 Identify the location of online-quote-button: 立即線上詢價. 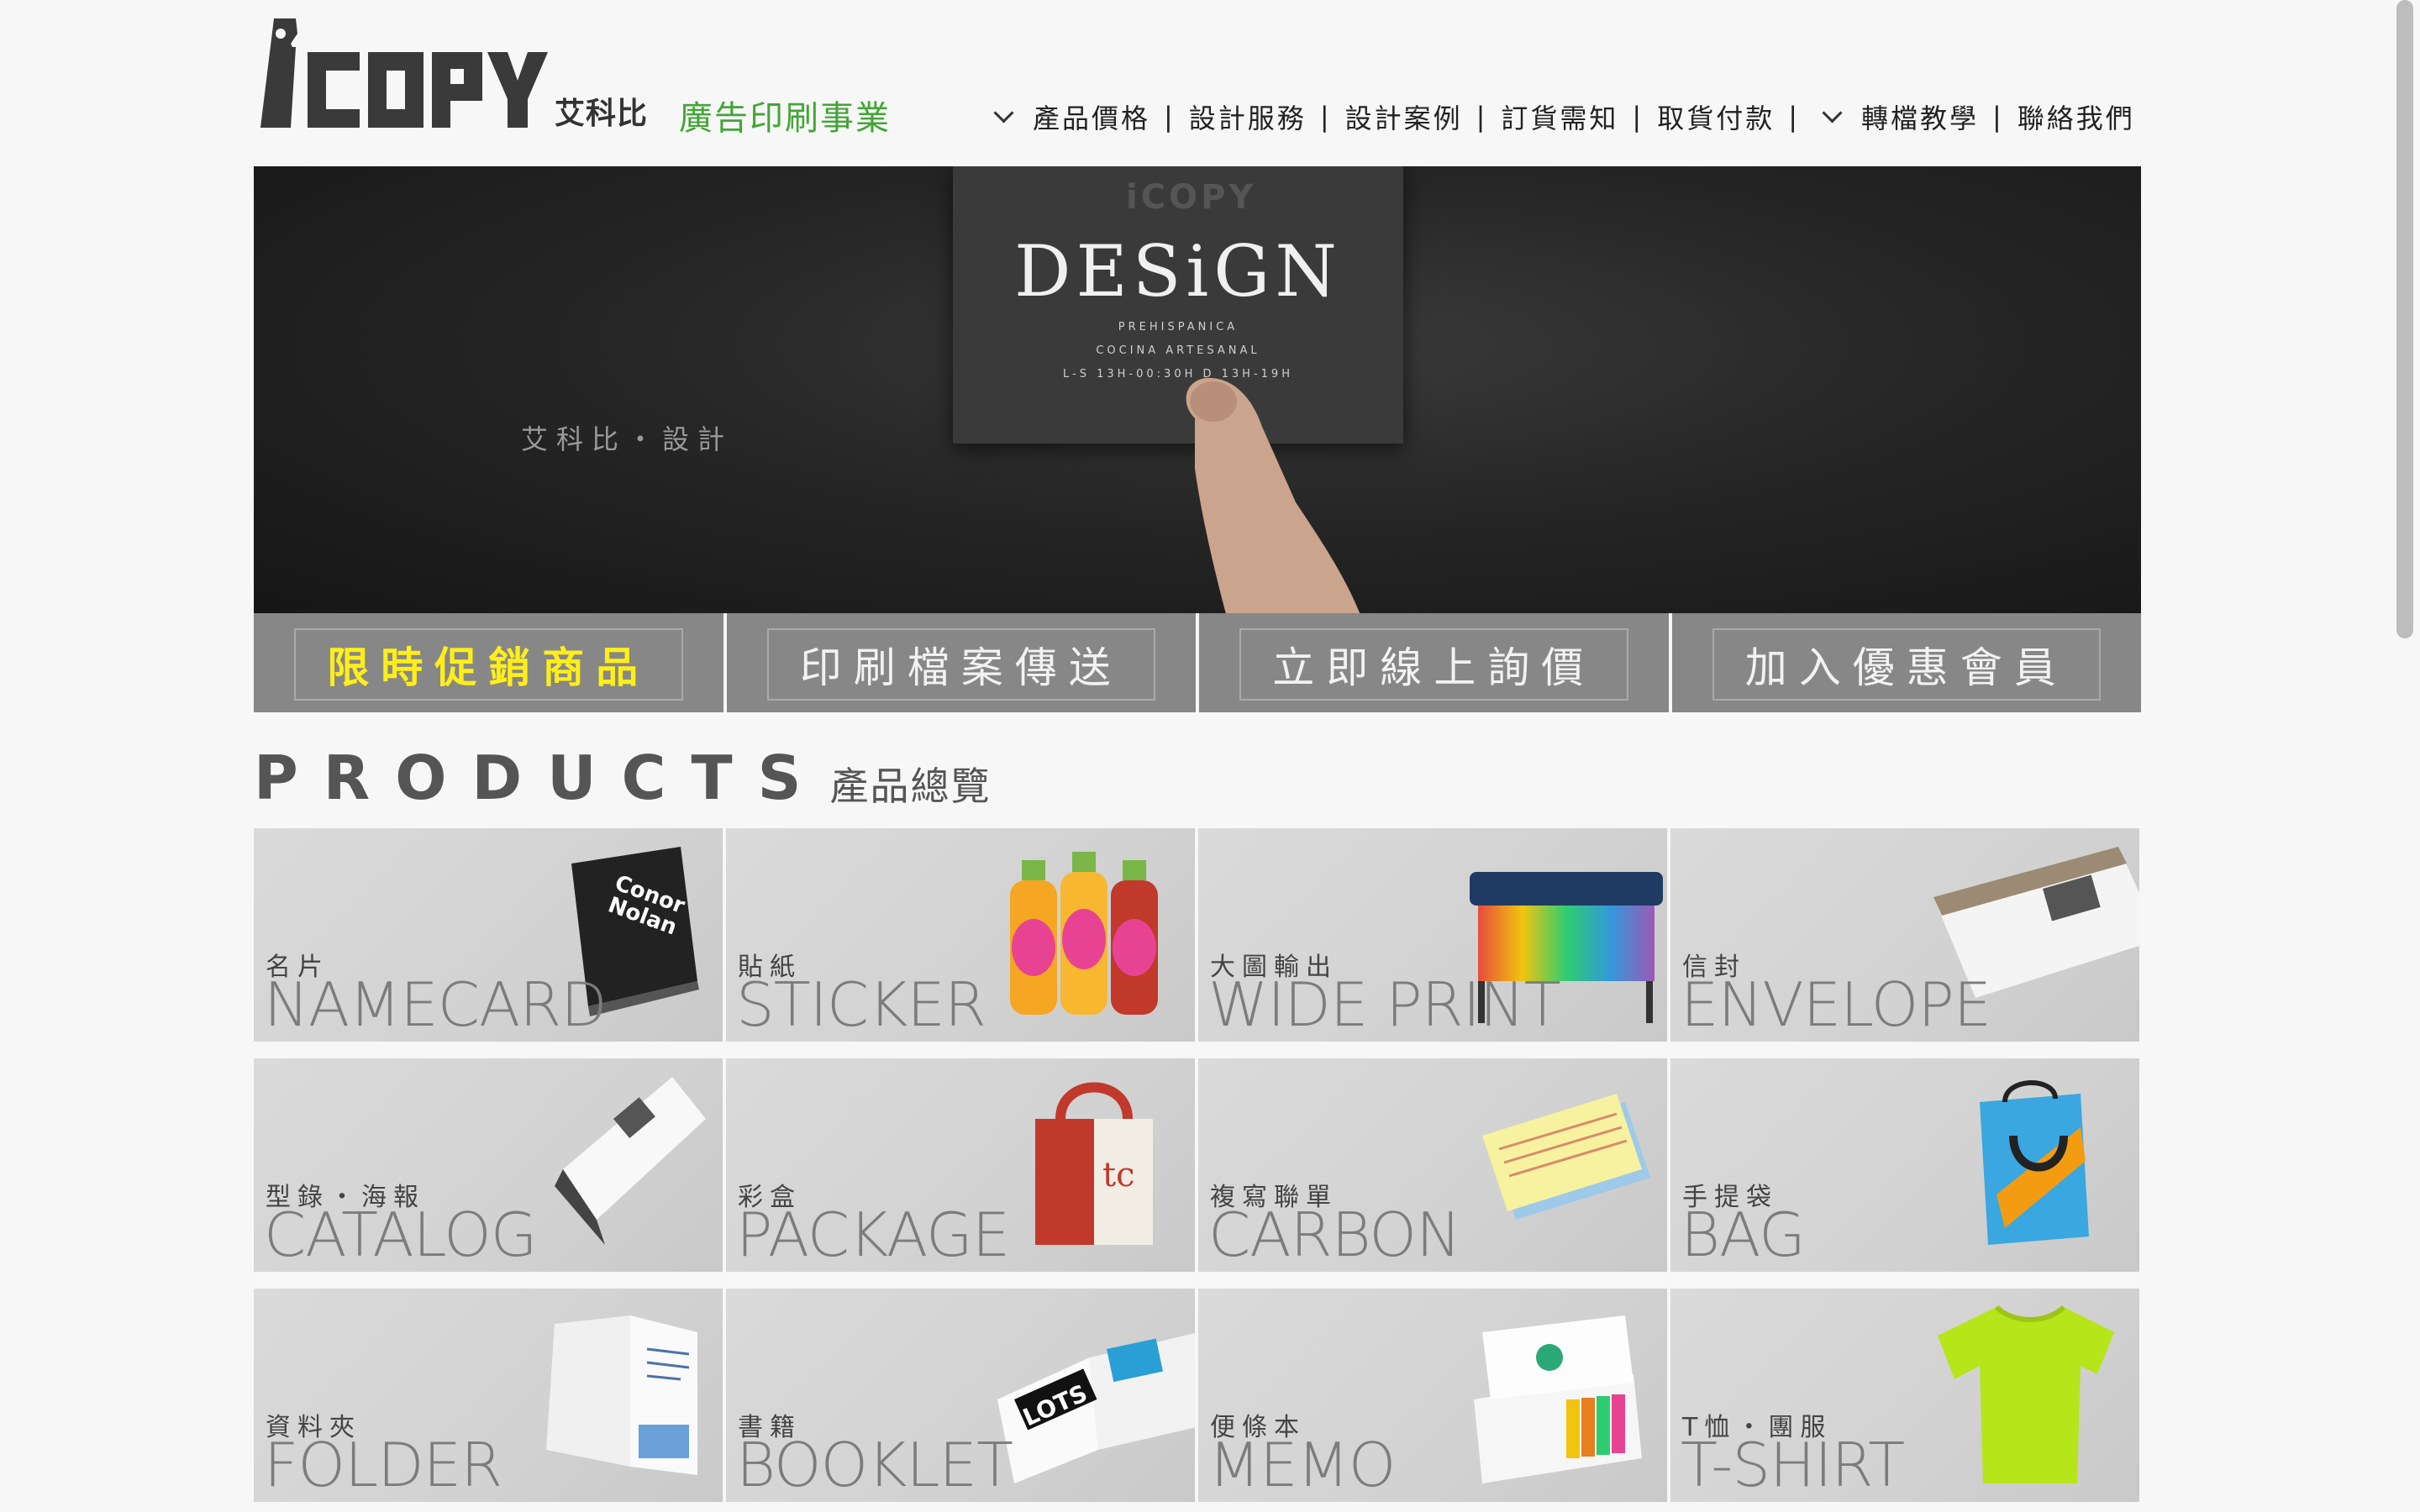
(1434, 662).